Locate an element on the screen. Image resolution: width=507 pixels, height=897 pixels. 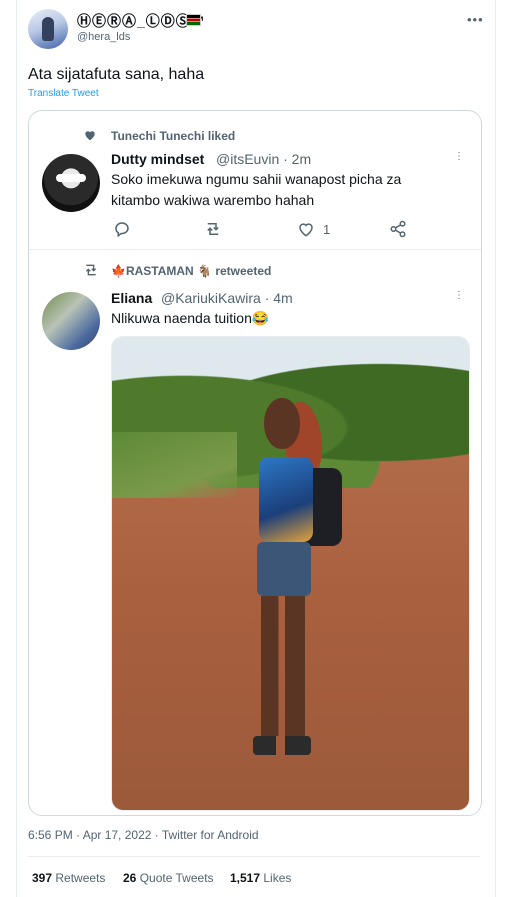
kenya-flag-icon is located at coordinates (193, 20).